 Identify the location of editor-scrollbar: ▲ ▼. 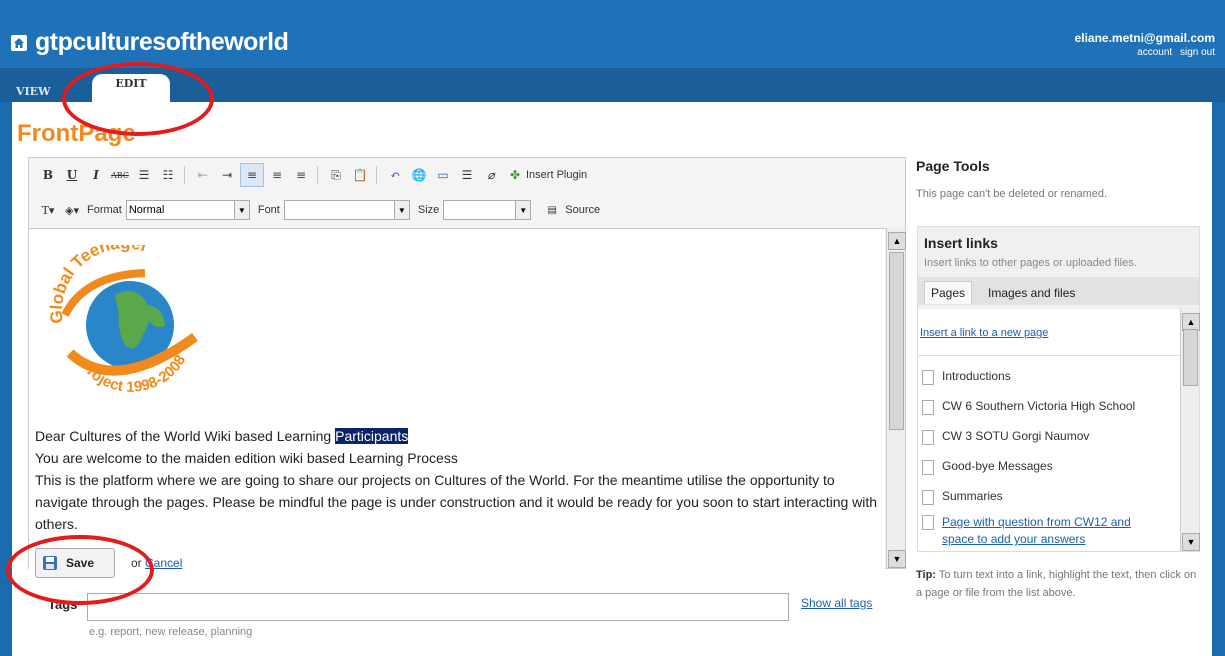
(896, 398).